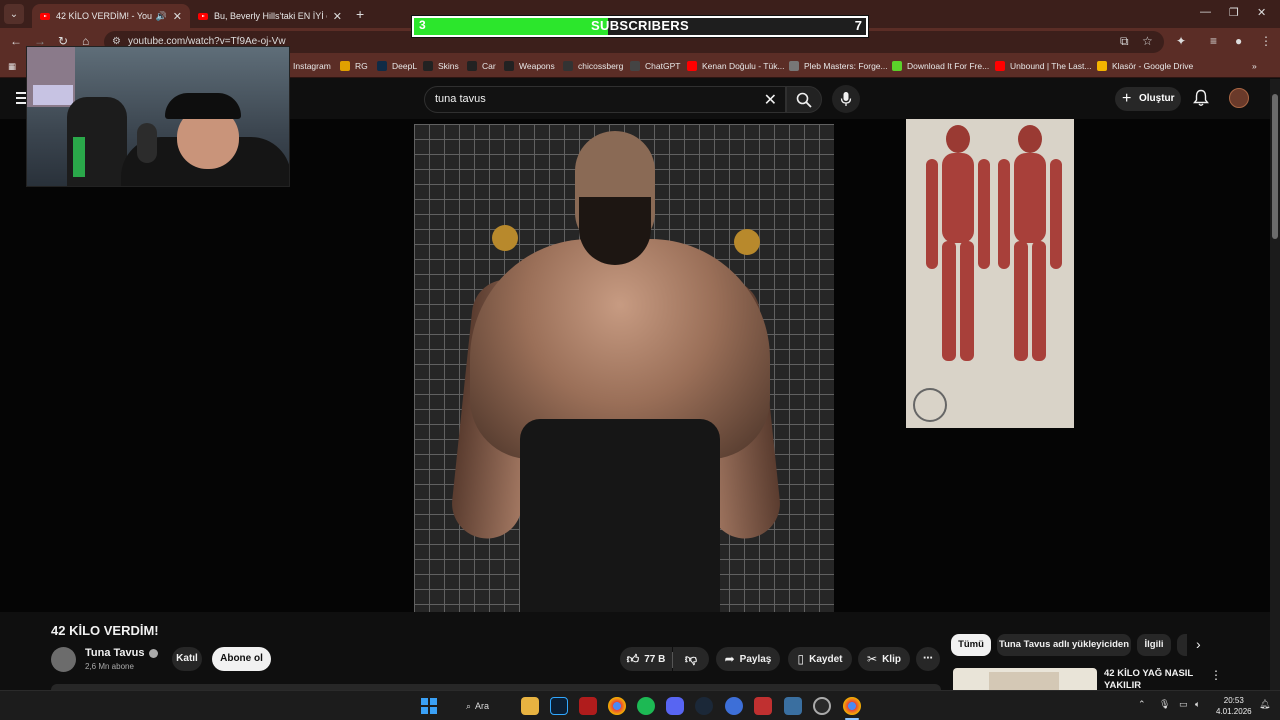 This screenshot has width=1280, height=720. I want to click on tray-mic-icon: 🎙︎, so click(1164, 704).